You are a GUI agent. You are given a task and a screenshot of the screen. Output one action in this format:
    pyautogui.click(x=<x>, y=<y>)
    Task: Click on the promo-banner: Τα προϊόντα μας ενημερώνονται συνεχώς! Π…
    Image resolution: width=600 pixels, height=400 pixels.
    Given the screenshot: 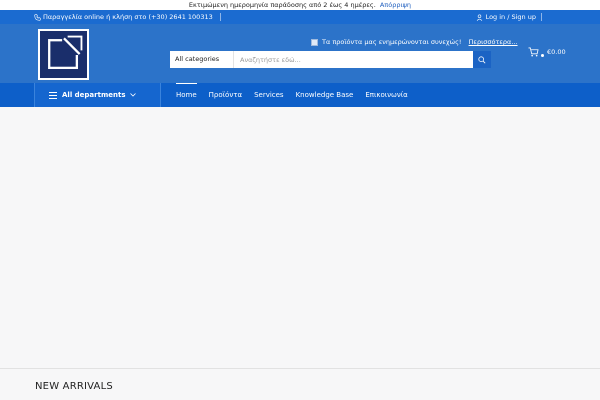 What is the action you would take?
    pyautogui.click(x=414, y=42)
    